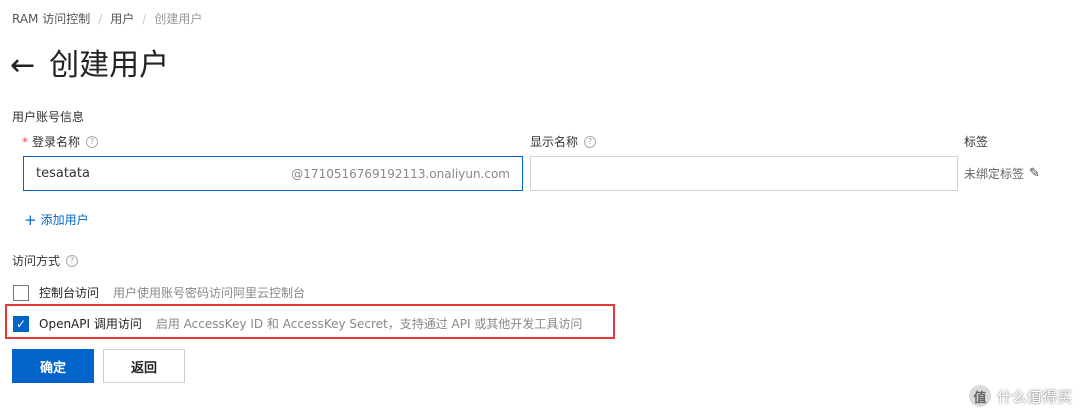  Describe the element at coordinates (107, 18) in the screenshot. I see `breadcrumb: RAM 访问控制 / 用户 / 创建用户` at that location.